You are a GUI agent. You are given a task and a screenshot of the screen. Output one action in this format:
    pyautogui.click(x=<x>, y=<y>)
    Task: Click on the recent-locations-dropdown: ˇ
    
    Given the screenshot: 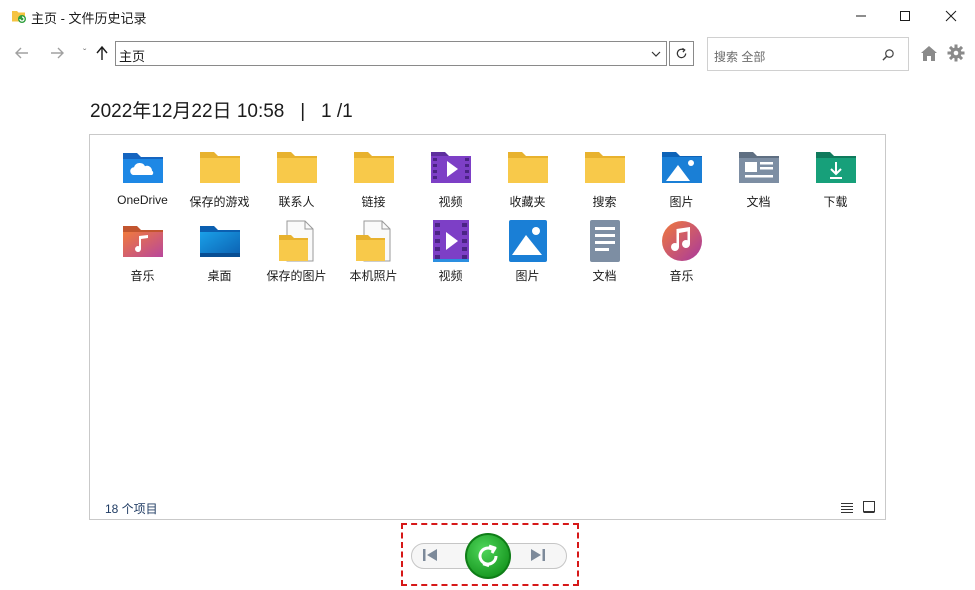 What is the action you would take?
    pyautogui.click(x=84, y=53)
    